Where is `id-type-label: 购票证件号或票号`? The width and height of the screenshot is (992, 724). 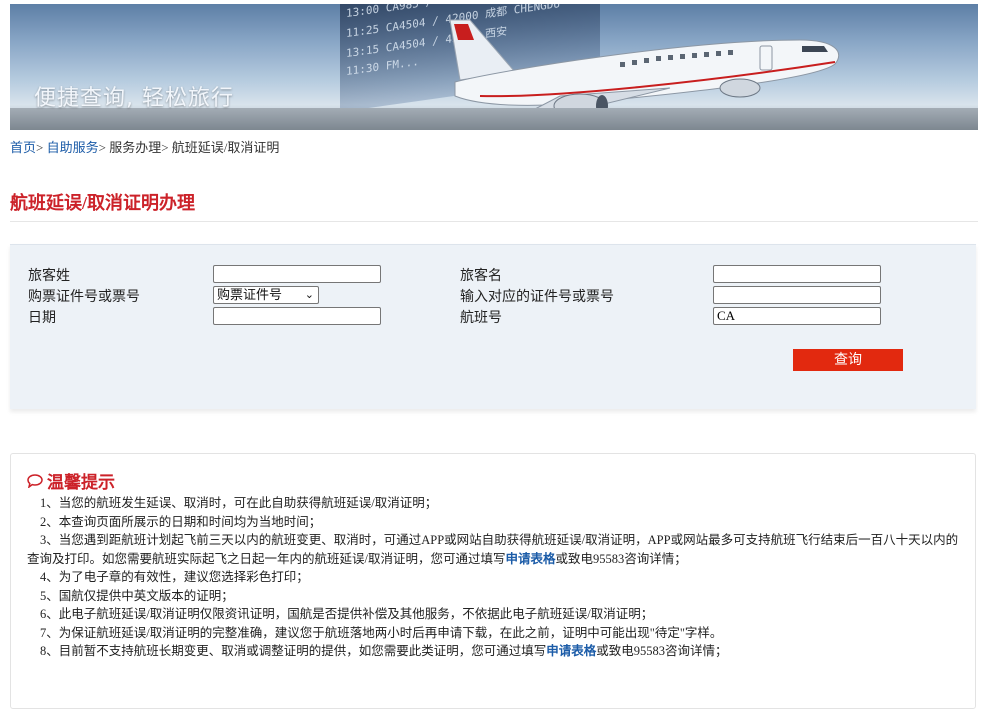
id-type-label: 购票证件号或票号 is located at coordinates (84, 297).